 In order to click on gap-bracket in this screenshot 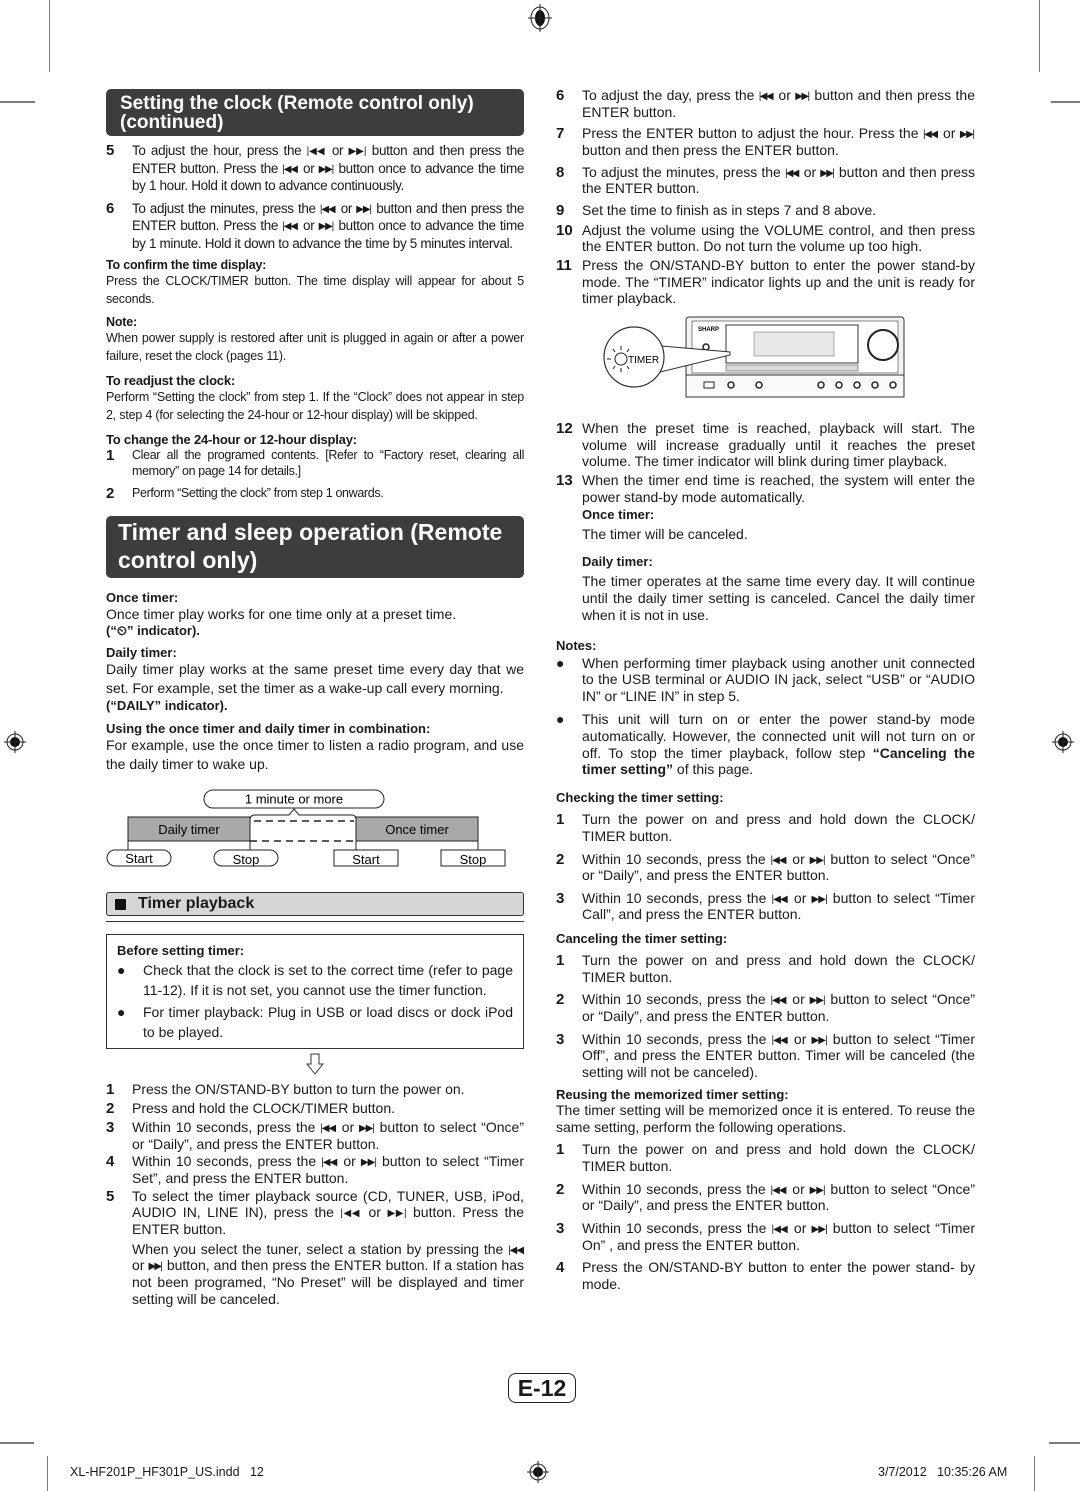, I will do `click(303, 814)`.